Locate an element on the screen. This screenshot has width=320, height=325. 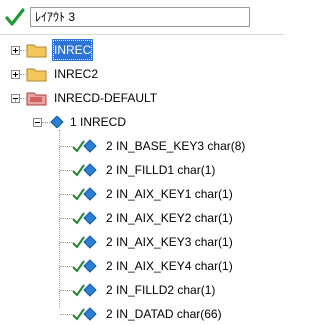
tree-node-inrec2: INREC2 is located at coordinates (142, 74).